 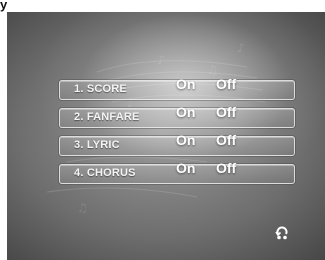 I want to click on fanfare-off-option: Off, so click(x=226, y=112).